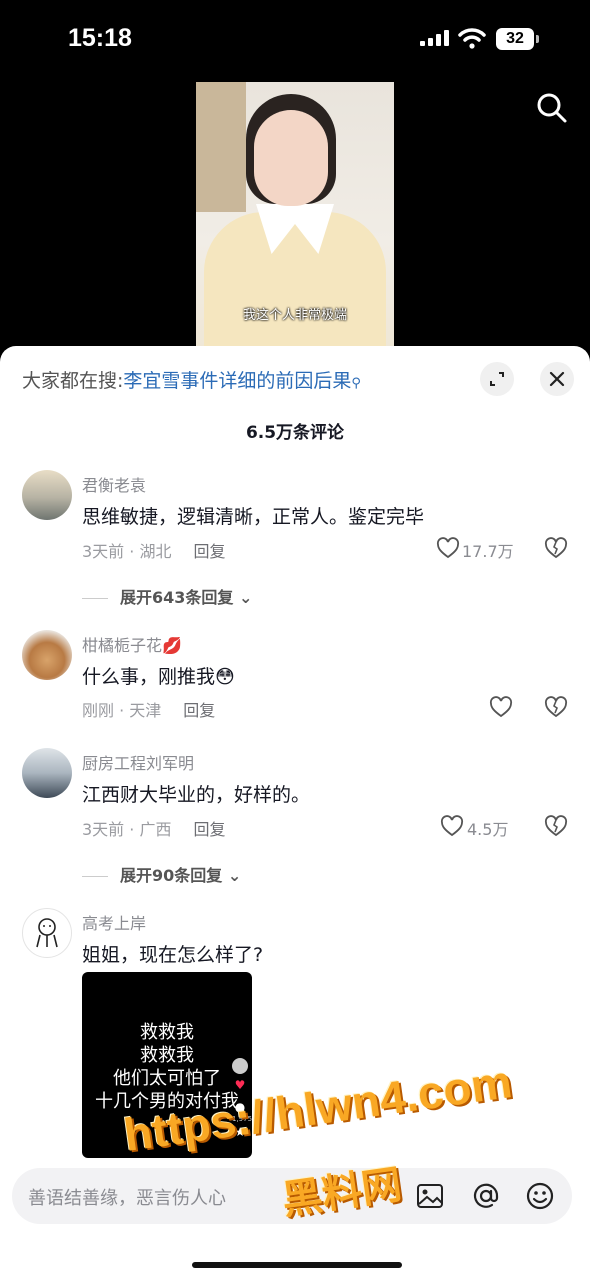  I want to click on search-icon, so click(552, 108).